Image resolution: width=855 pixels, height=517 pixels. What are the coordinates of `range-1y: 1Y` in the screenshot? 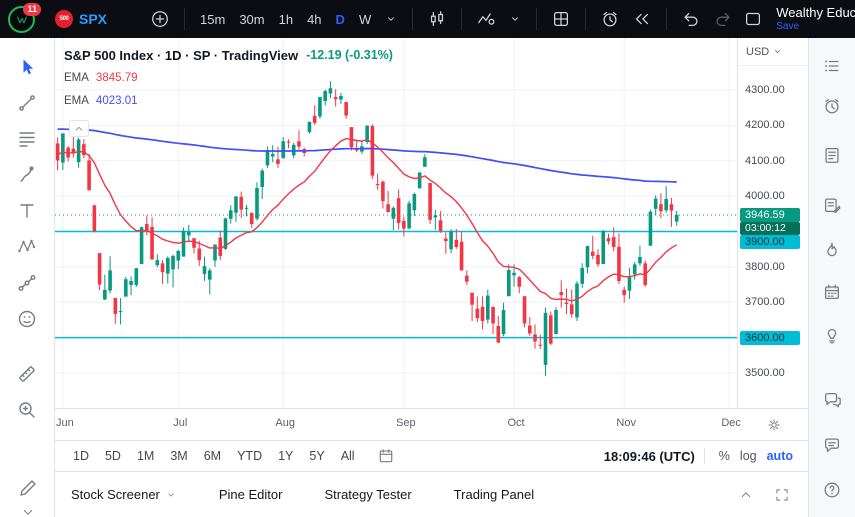 It's located at (285, 456).